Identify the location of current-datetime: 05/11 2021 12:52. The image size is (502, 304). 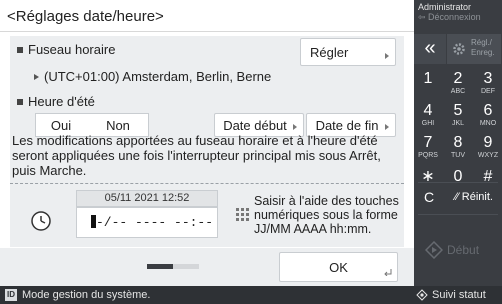
(147, 198).